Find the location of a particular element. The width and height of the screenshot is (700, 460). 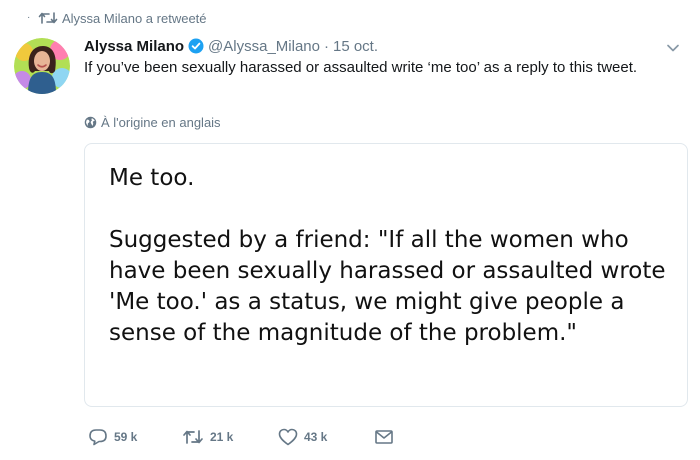

avatar is located at coordinates (42, 66).